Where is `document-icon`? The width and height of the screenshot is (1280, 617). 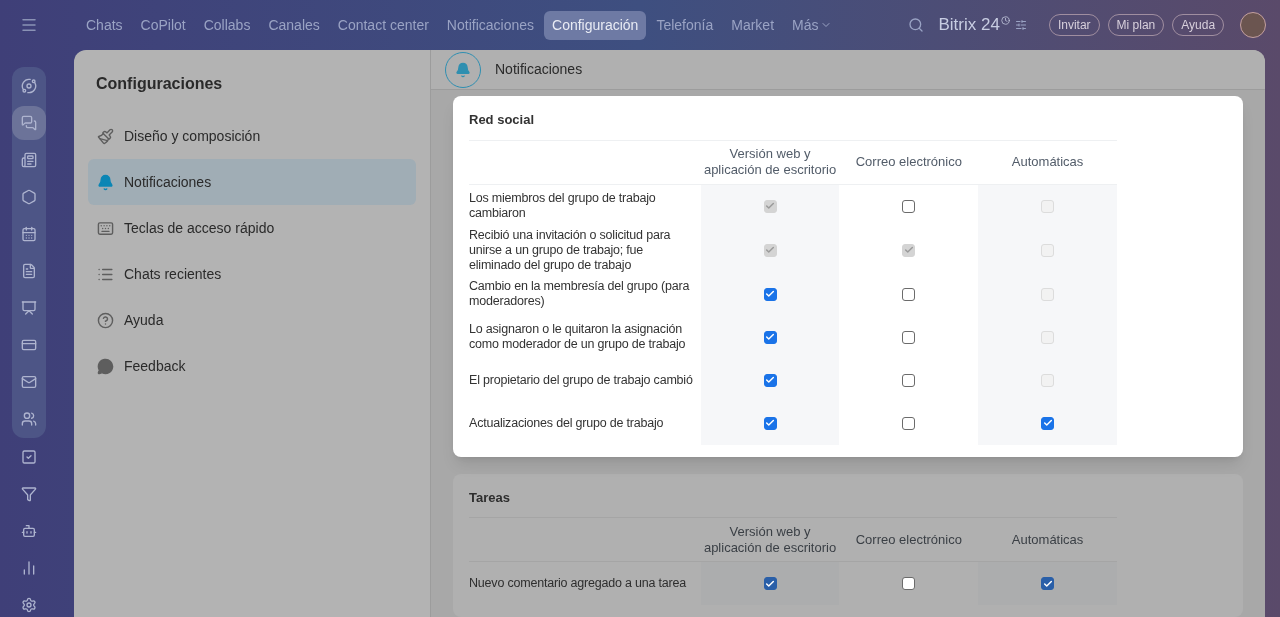 document-icon is located at coordinates (29, 271).